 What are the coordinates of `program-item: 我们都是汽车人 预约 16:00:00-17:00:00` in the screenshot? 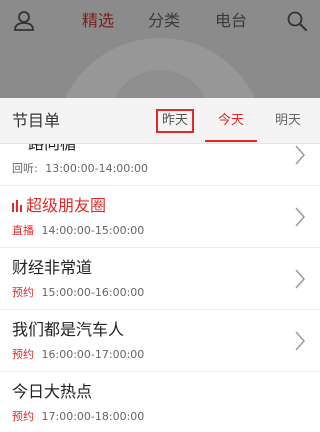 It's located at (160, 341).